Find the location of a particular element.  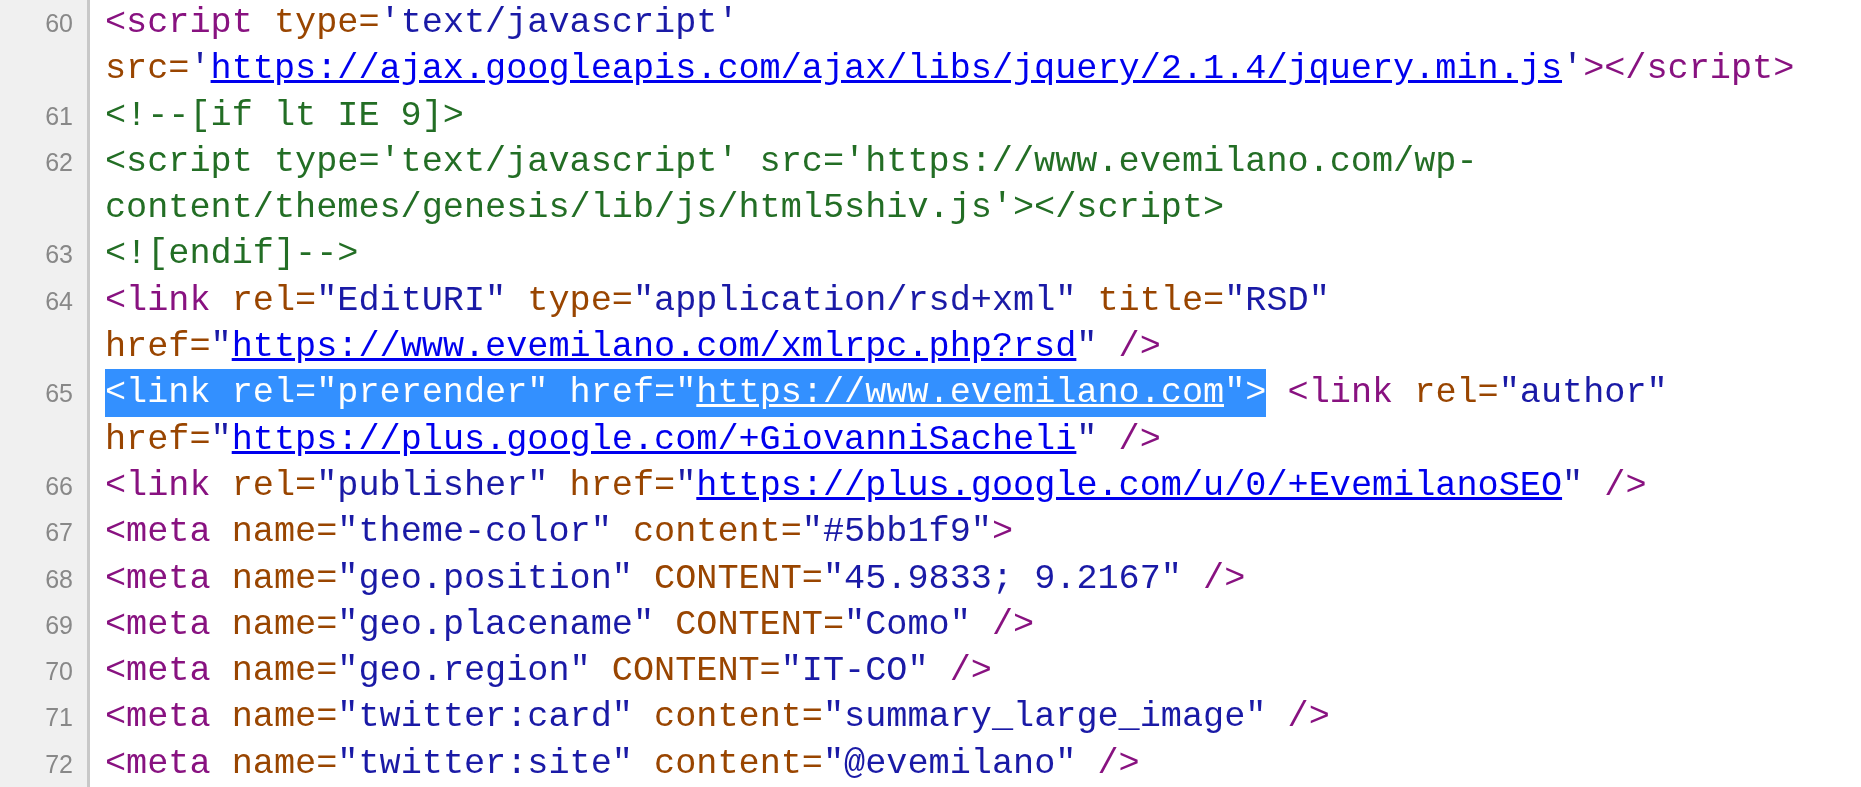

source-line: <link rel="prerender" href="https://www.evemilano.com"> <link rel="author" is located at coordinates (983, 393).